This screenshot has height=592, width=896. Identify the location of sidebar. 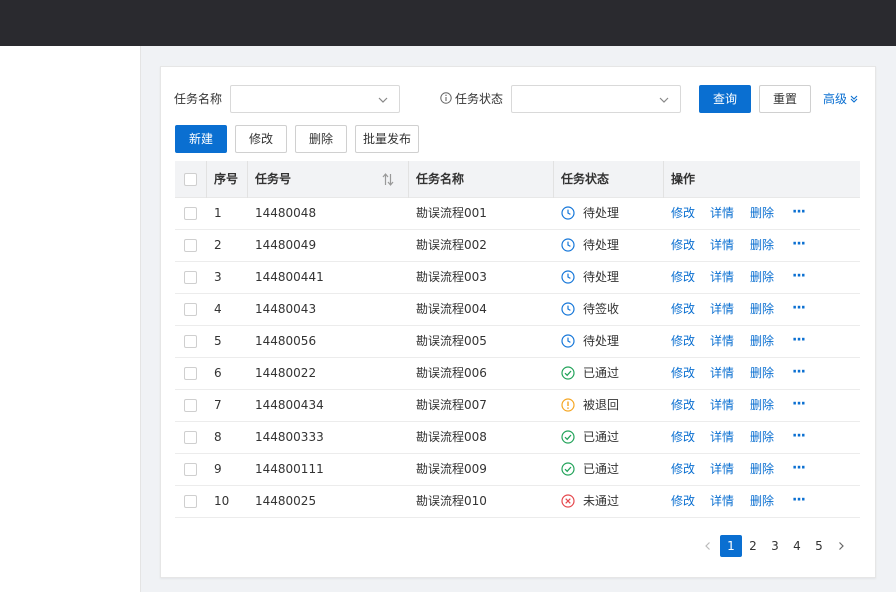
(70, 319).